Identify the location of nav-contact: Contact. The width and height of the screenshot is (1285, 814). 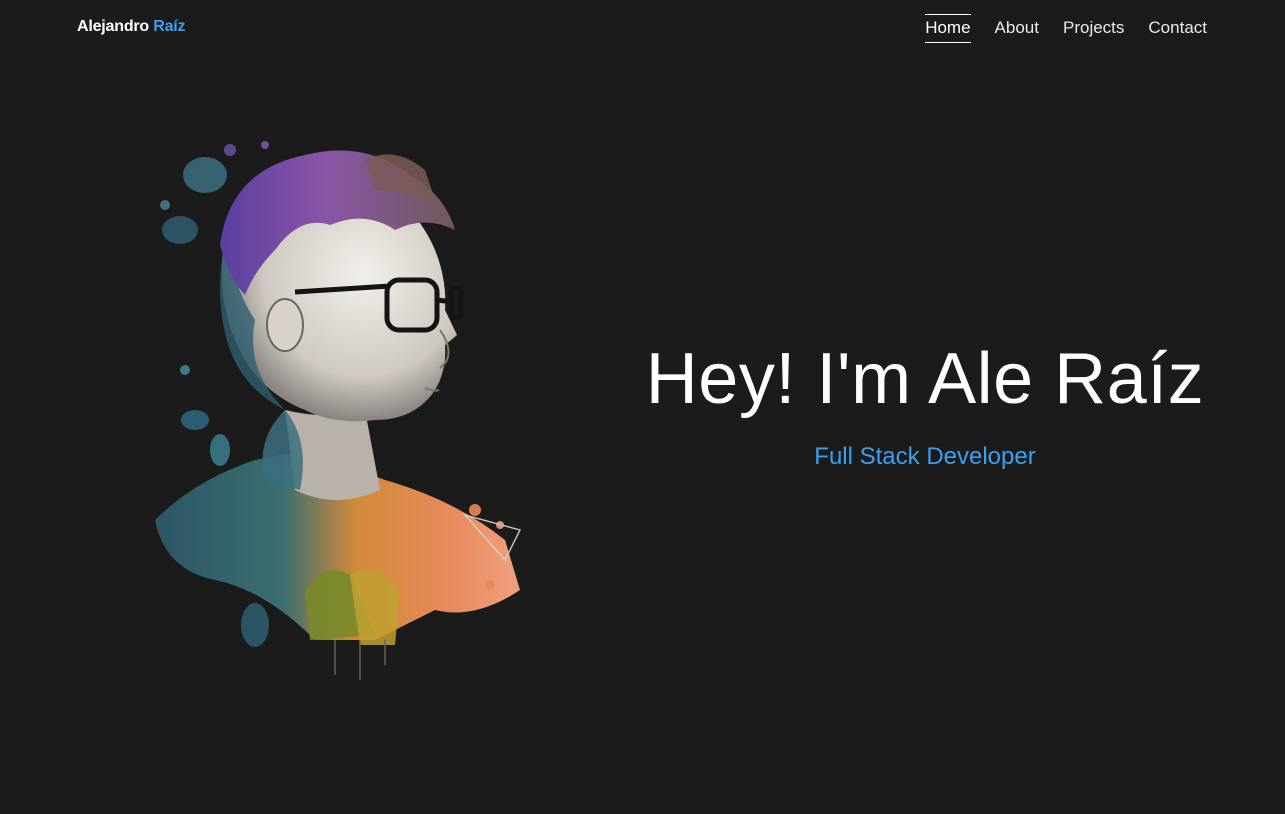
(1177, 28).